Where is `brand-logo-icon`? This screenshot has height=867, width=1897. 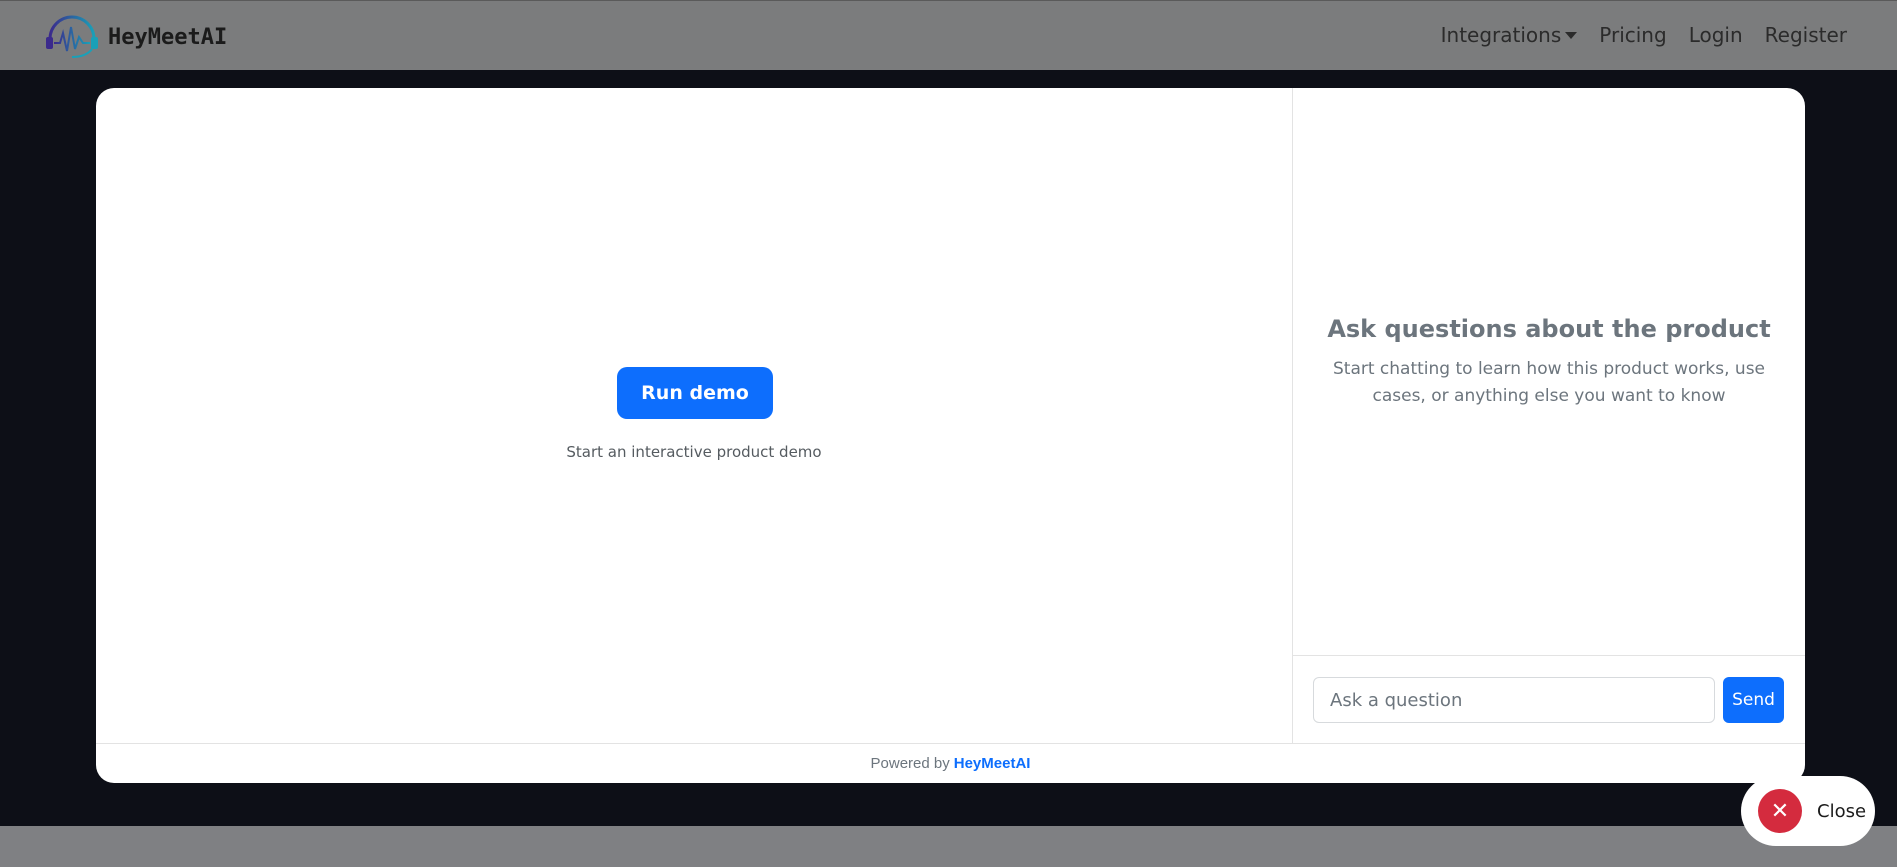
brand-logo-icon is located at coordinates (72, 36).